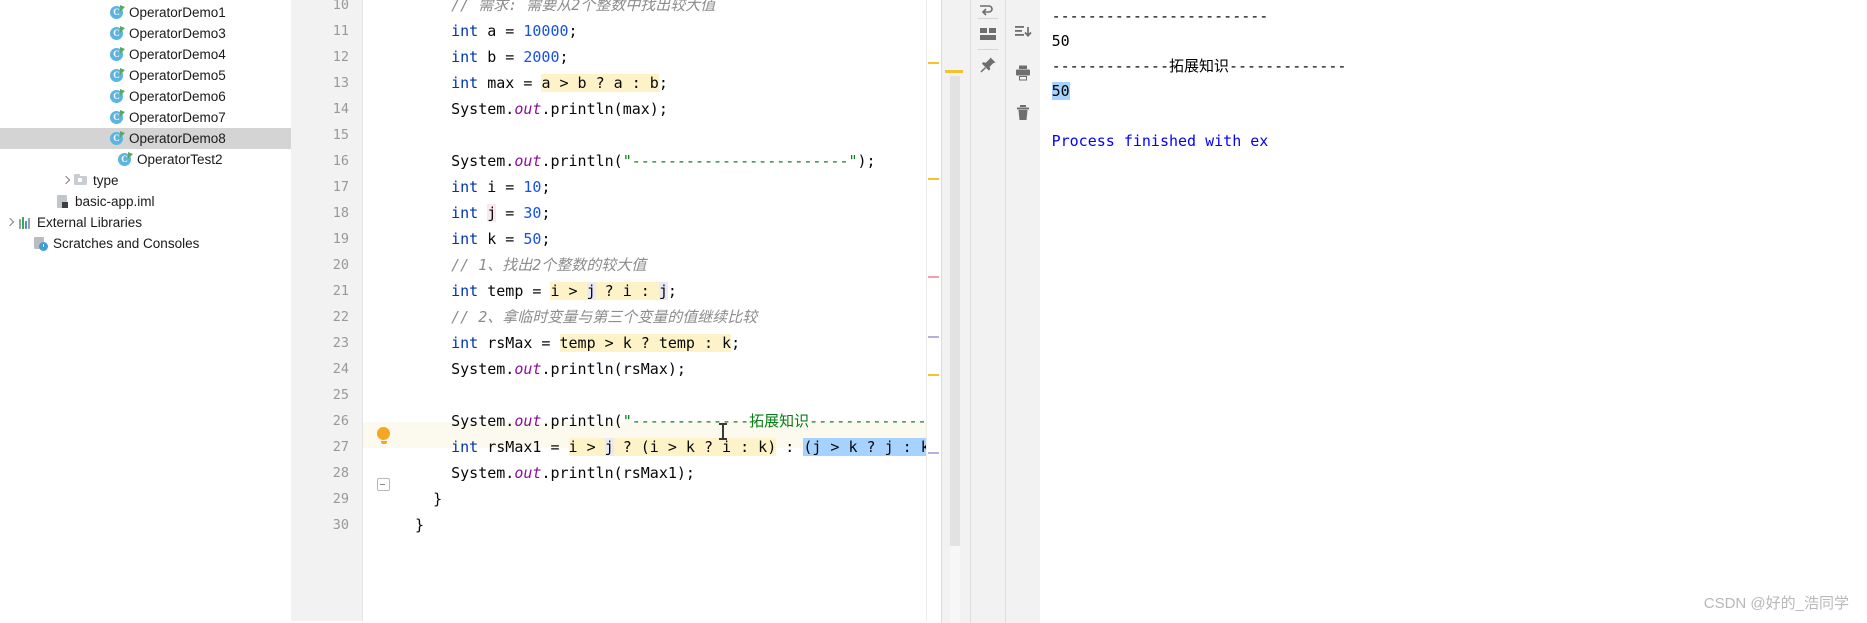 The height and width of the screenshot is (623, 1867). I want to click on external-libraries-icon, so click(25, 223).